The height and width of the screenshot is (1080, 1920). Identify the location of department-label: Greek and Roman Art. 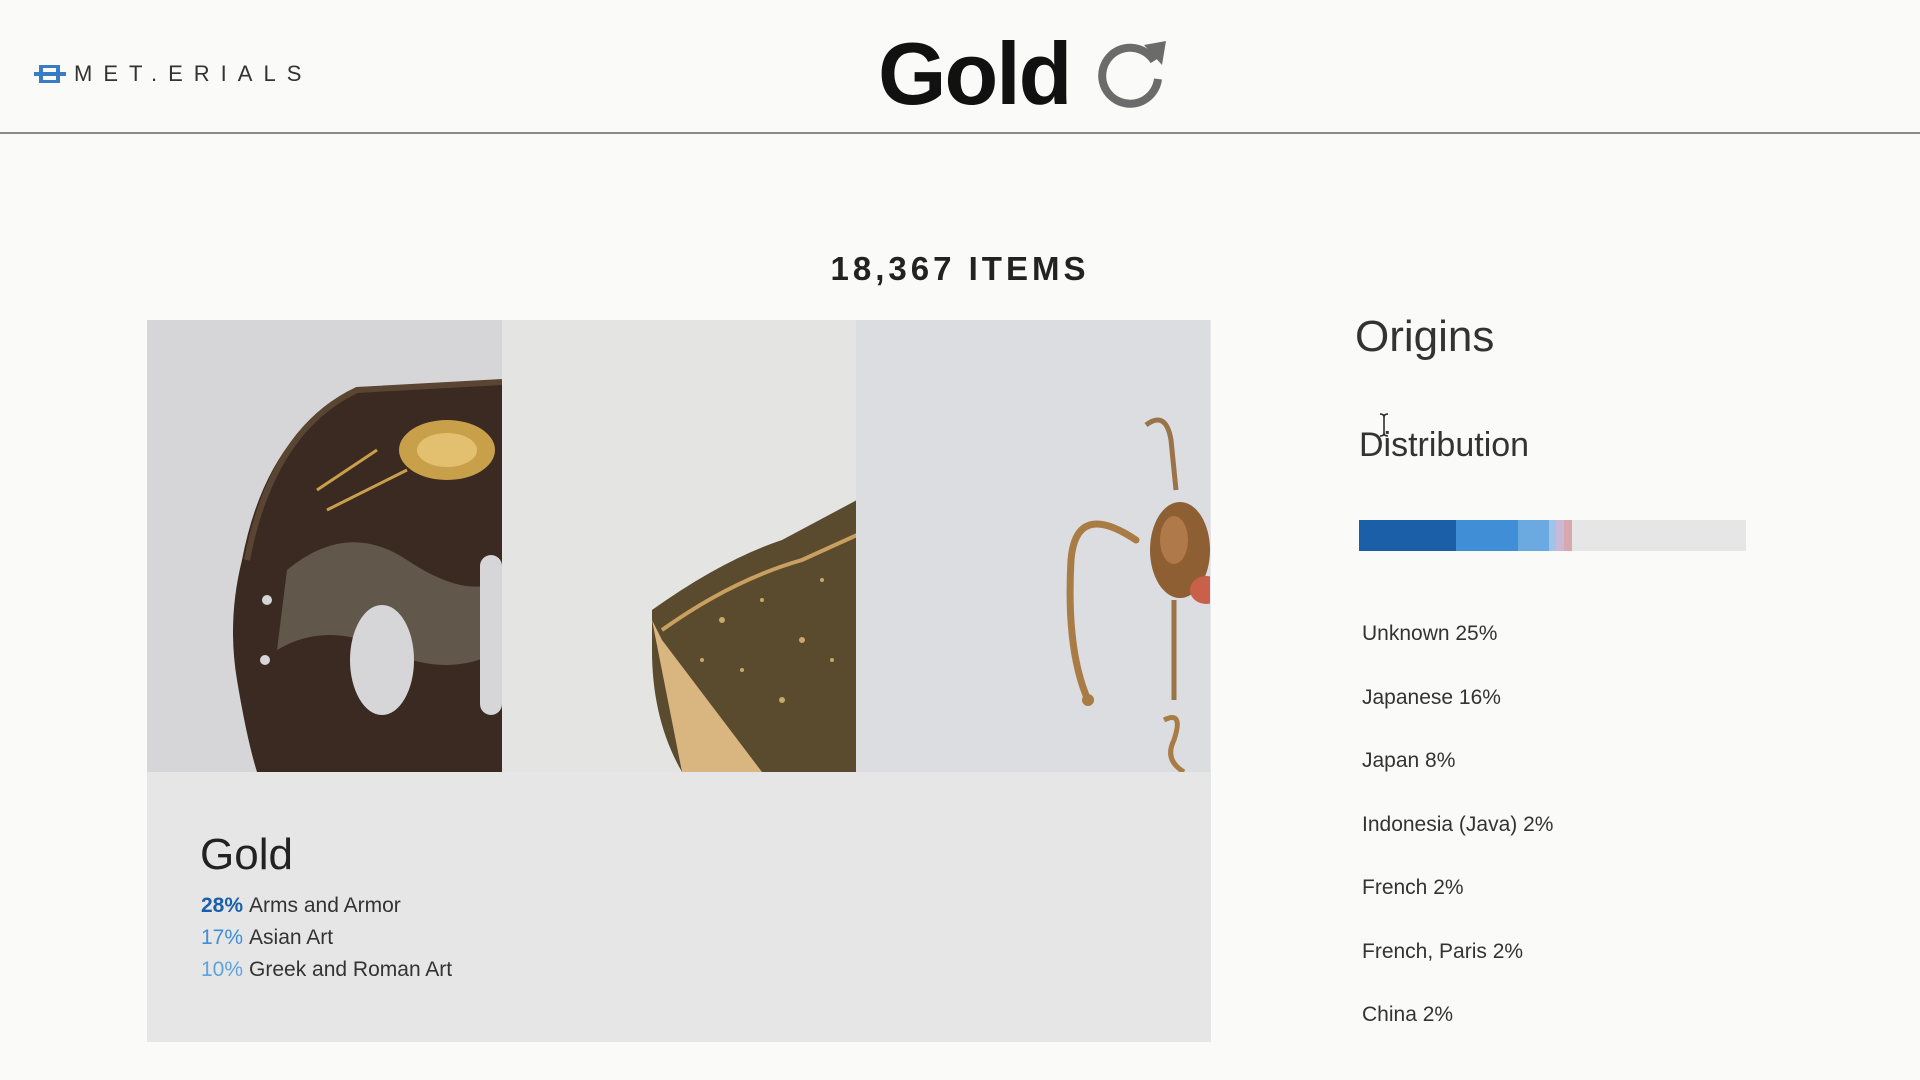
(351, 969).